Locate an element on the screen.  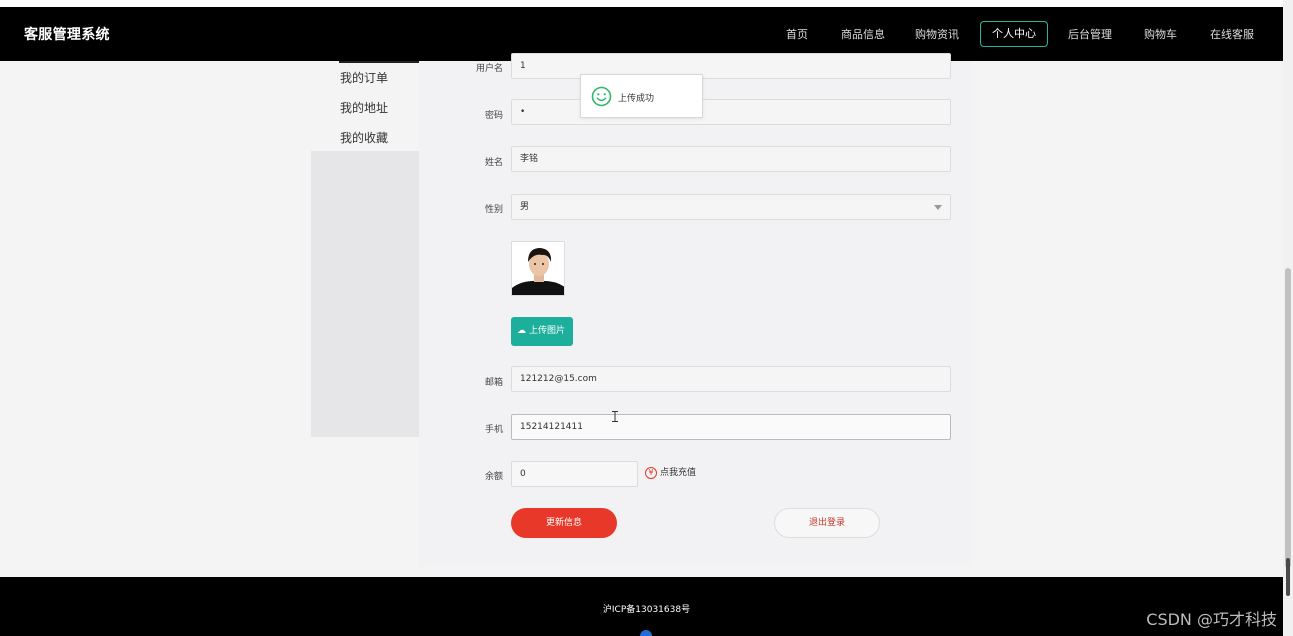
gender-label: 性别 is located at coordinates (493, 210).